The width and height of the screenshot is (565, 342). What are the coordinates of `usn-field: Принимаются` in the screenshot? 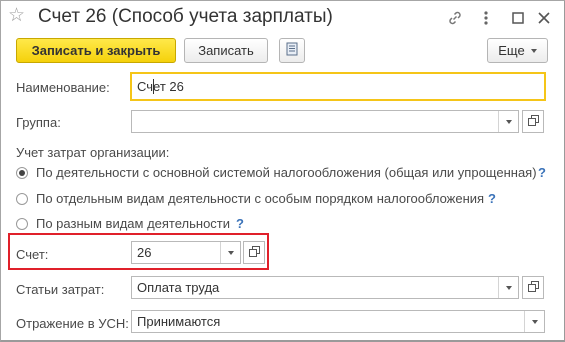 It's located at (338, 321).